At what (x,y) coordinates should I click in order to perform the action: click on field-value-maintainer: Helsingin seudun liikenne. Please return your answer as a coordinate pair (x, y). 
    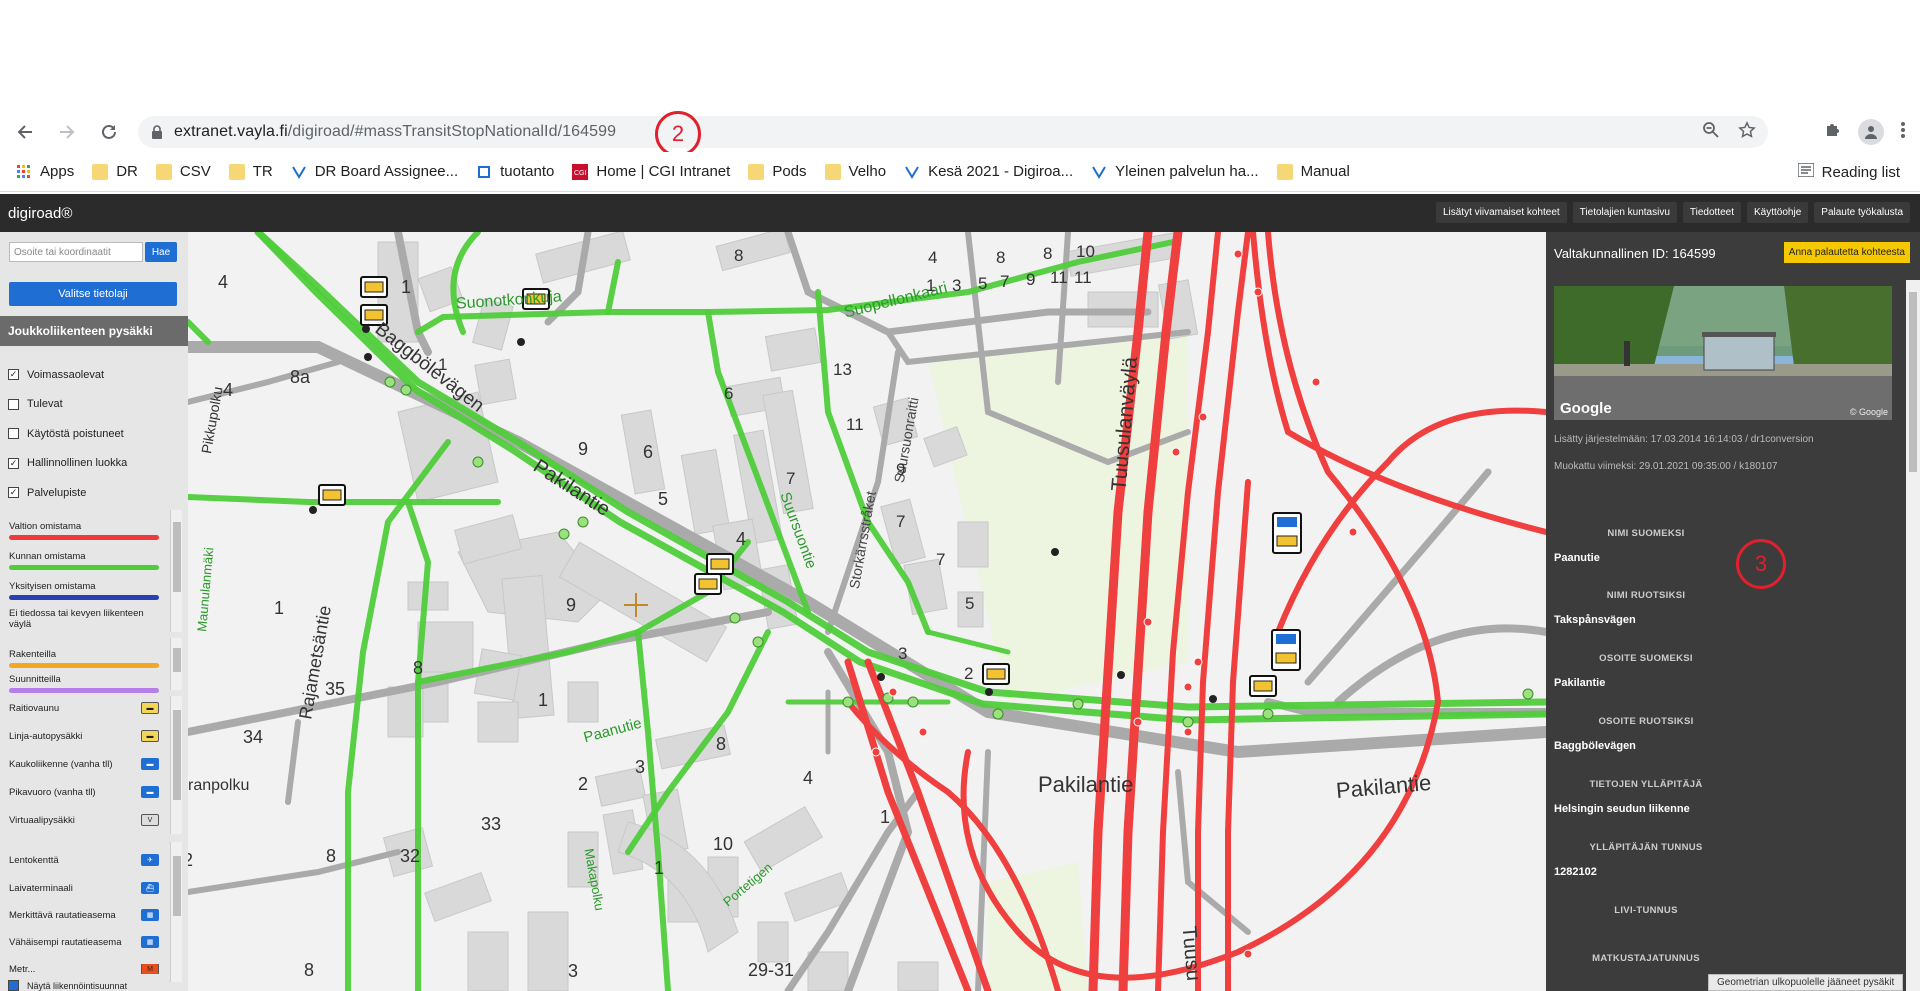
    Looking at the image, I should click on (1622, 809).